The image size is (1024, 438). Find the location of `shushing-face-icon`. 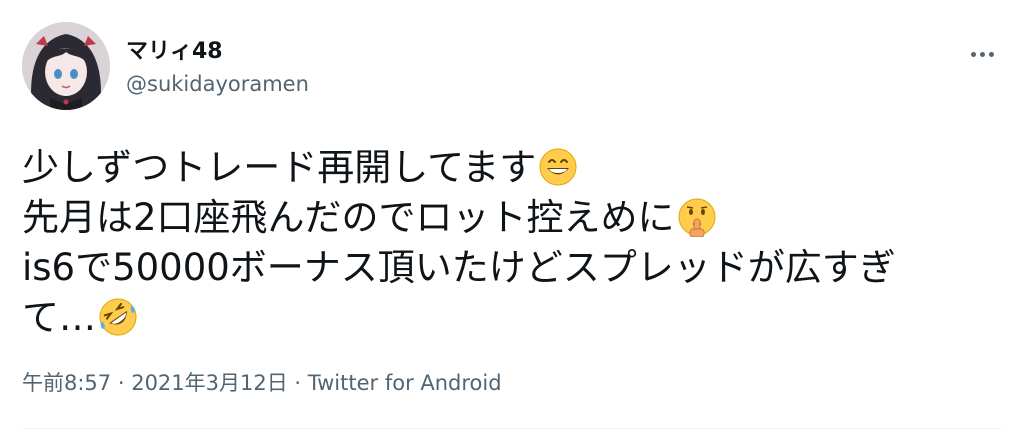

shushing-face-icon is located at coordinates (697, 217).